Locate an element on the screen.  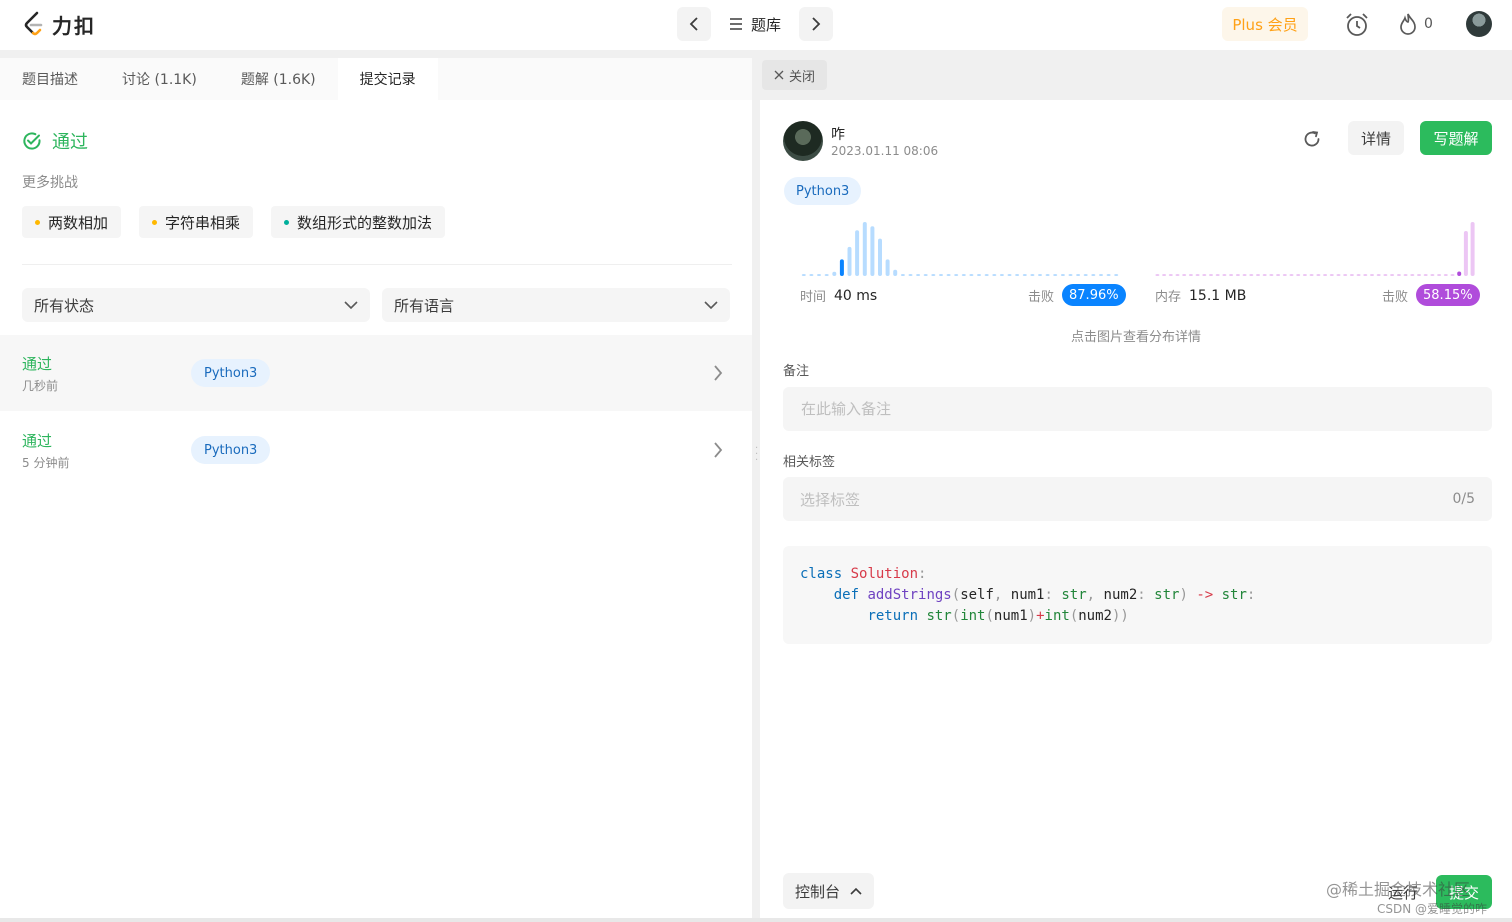
problem-nav: 题库 is located at coordinates (755, 24).